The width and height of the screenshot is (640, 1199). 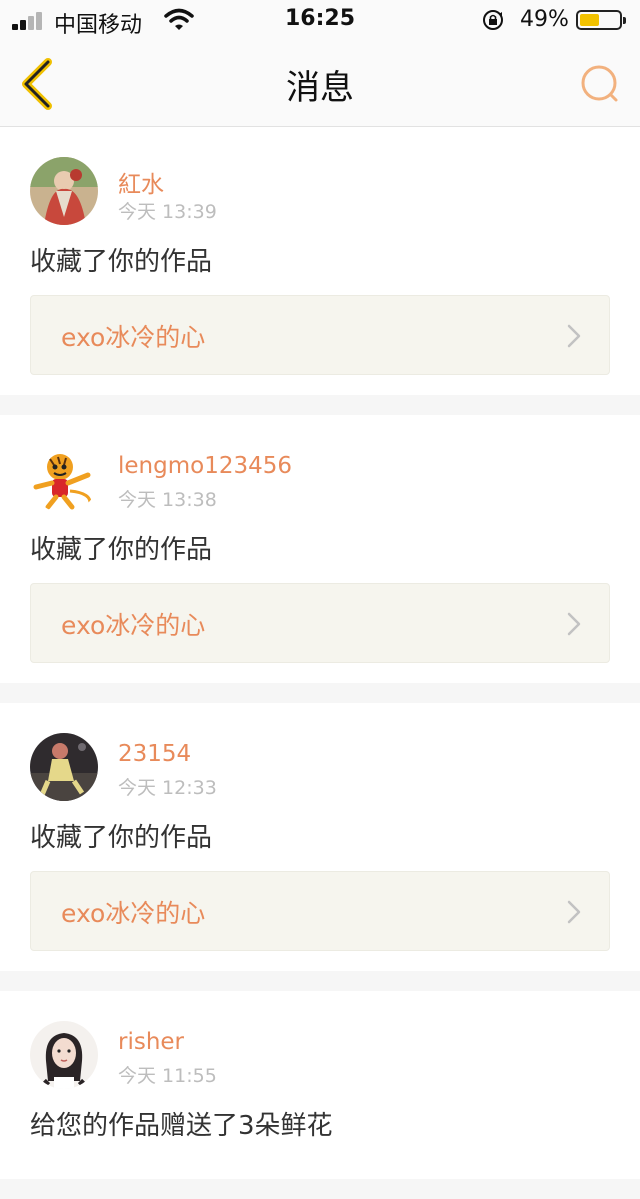 What do you see at coordinates (544, 19) in the screenshot?
I see `battery-percent: 49%` at bounding box center [544, 19].